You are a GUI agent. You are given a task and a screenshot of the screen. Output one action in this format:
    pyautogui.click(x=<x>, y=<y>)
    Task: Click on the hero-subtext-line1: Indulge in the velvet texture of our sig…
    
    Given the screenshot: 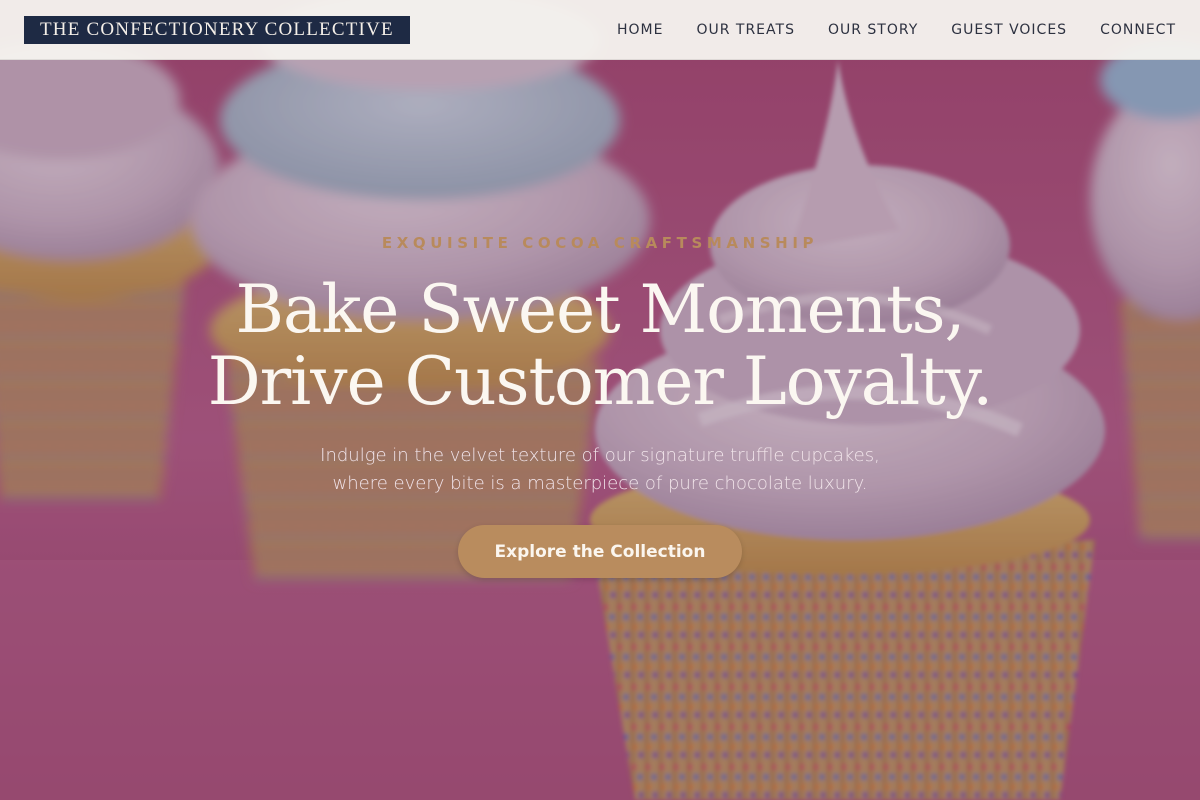 What is the action you would take?
    pyautogui.click(x=600, y=455)
    